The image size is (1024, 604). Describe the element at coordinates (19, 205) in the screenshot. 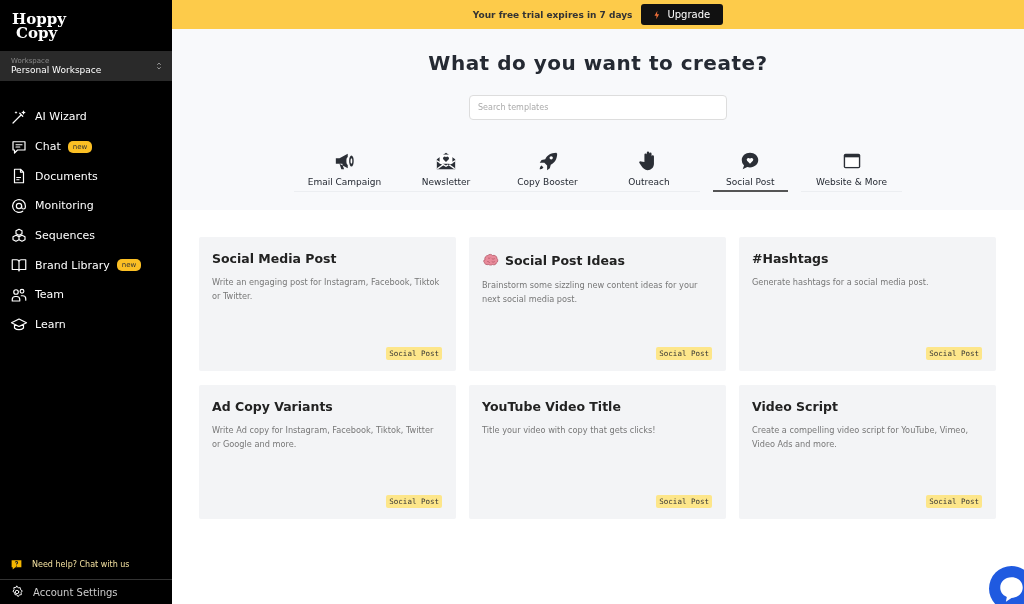

I see `at-sign-icon` at that location.